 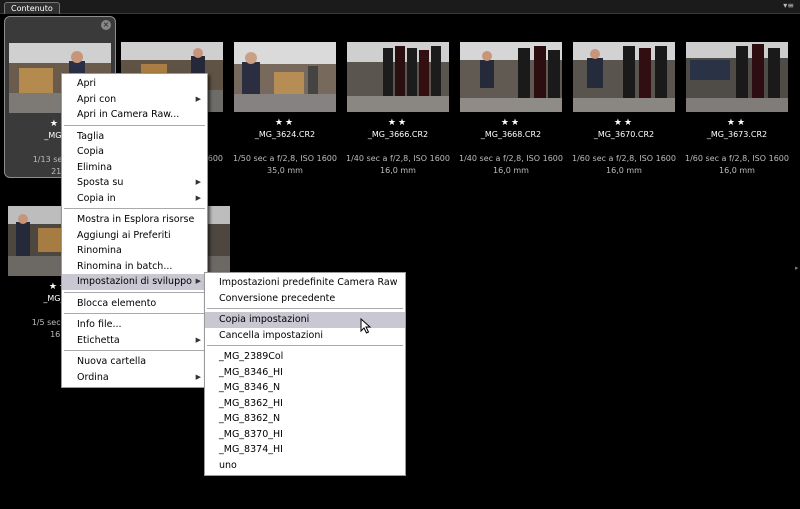 I want to click on menu-item-sposta-su: Sposta su ▶, so click(x=134, y=183).